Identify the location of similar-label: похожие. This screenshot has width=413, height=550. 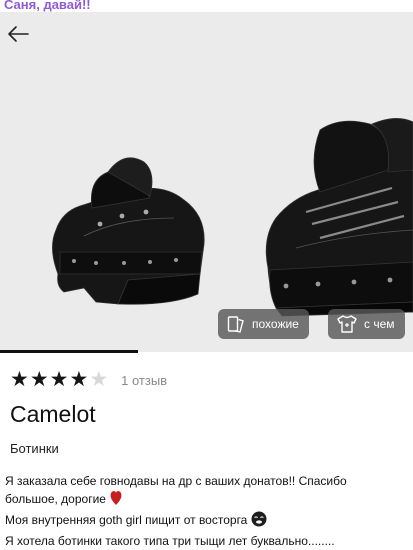
(275, 324).